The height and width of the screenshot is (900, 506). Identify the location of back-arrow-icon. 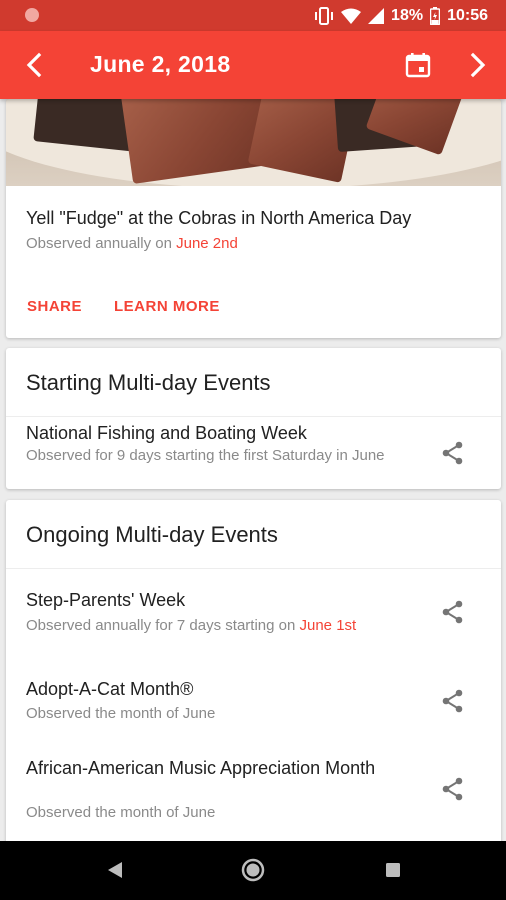
(35, 65).